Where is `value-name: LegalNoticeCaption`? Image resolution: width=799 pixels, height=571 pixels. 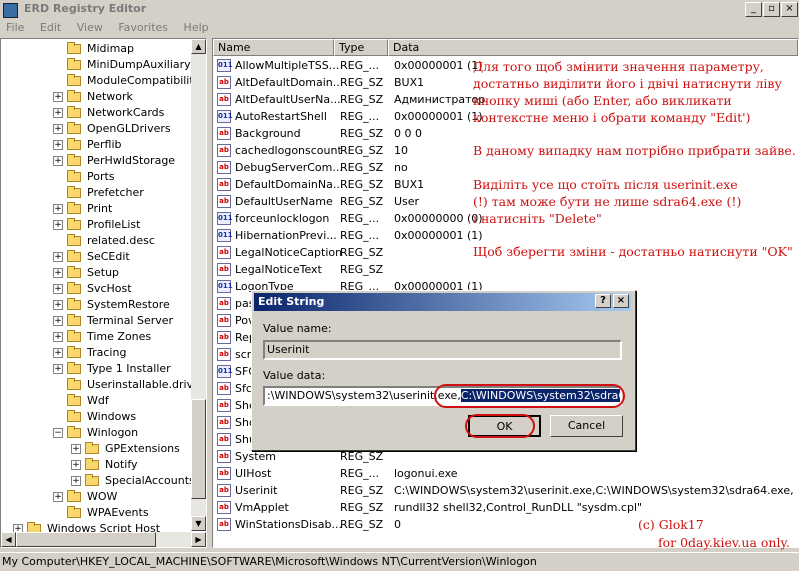 value-name: LegalNoticeCaption is located at coordinates (289, 252).